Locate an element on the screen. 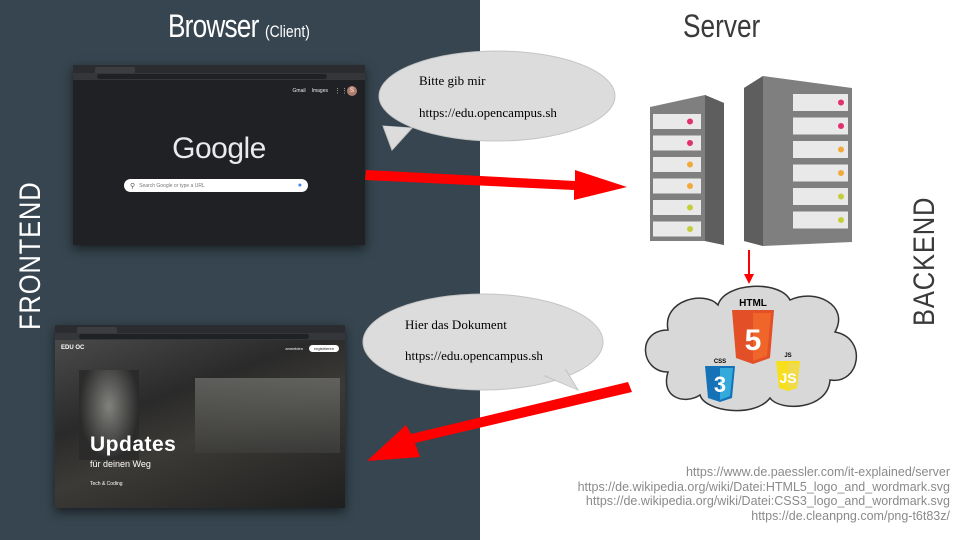 The height and width of the screenshot is (540, 960). request-line-2: https://edu.opencampus.sh is located at coordinates (488, 112).